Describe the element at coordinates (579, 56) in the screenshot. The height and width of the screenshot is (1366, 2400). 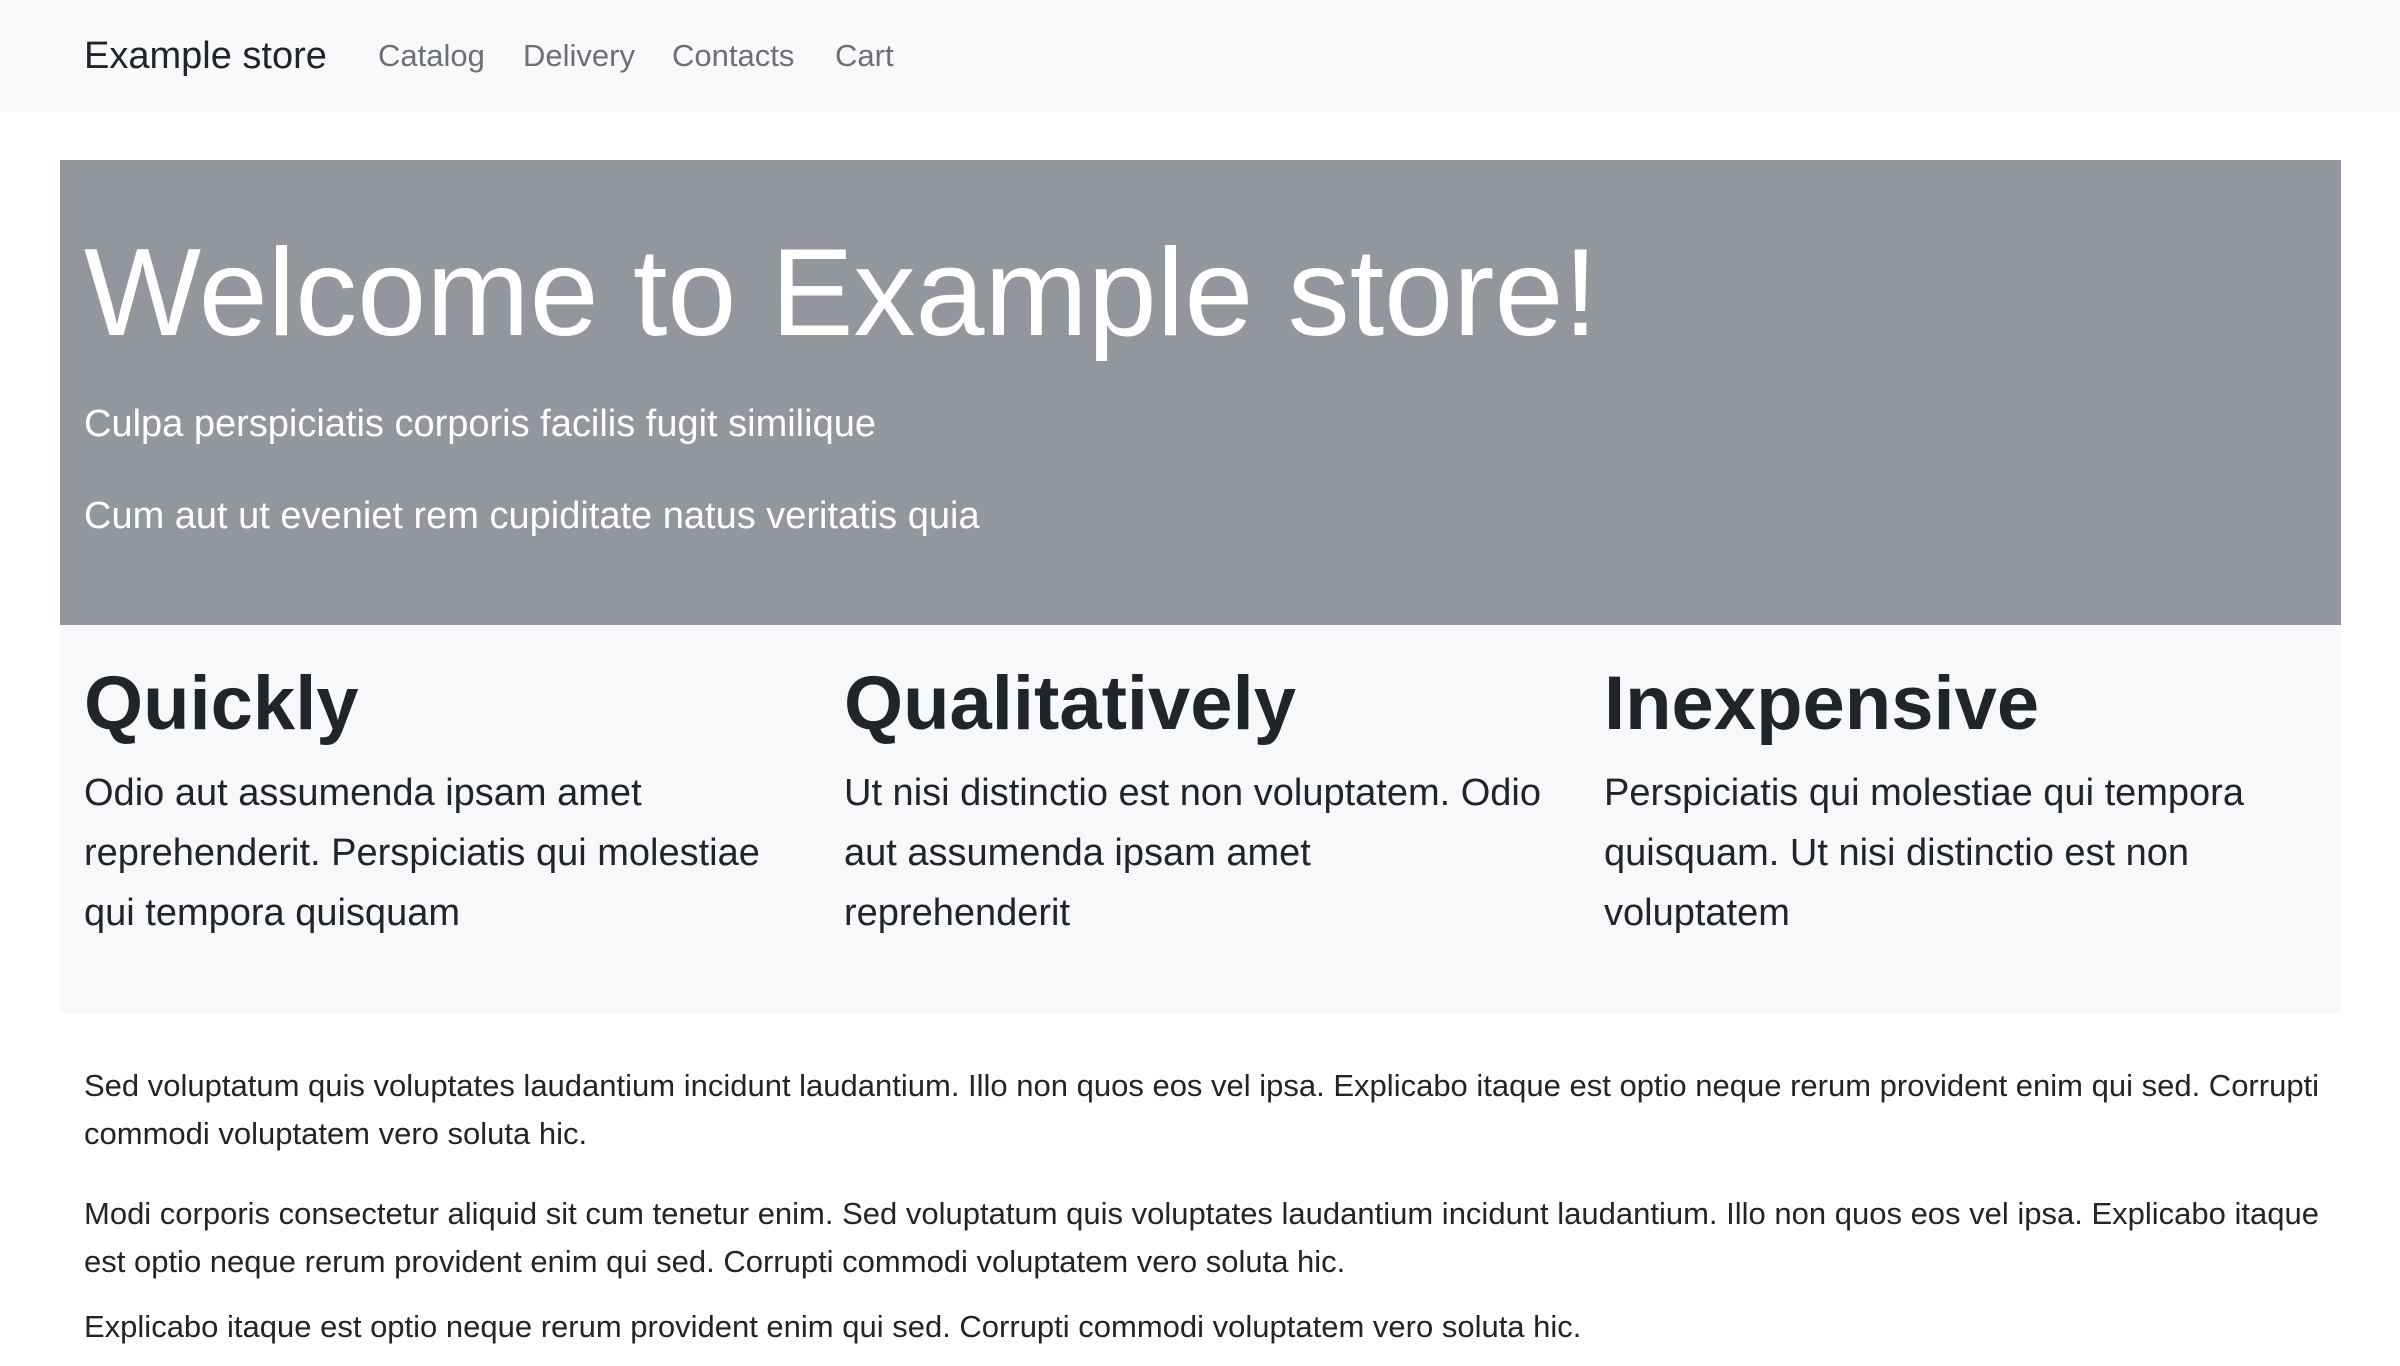
I see `nav-link-delivery: Delivery` at that location.